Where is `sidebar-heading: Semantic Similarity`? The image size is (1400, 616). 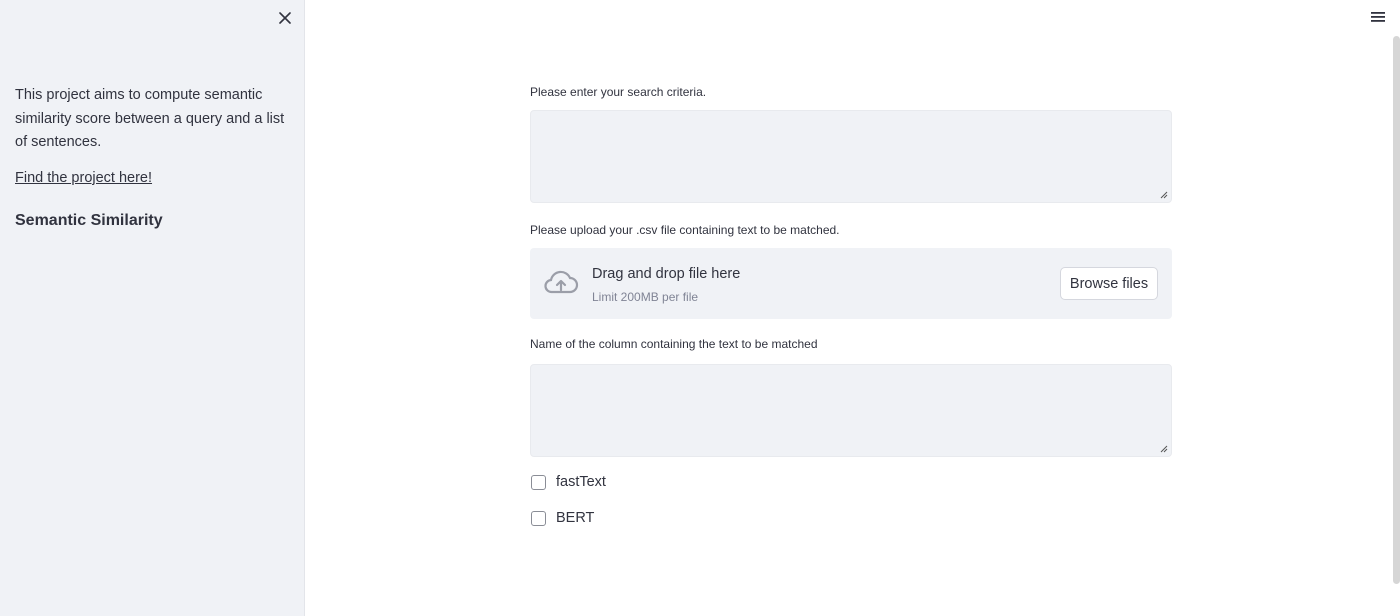 sidebar-heading: Semantic Similarity is located at coordinates (89, 220).